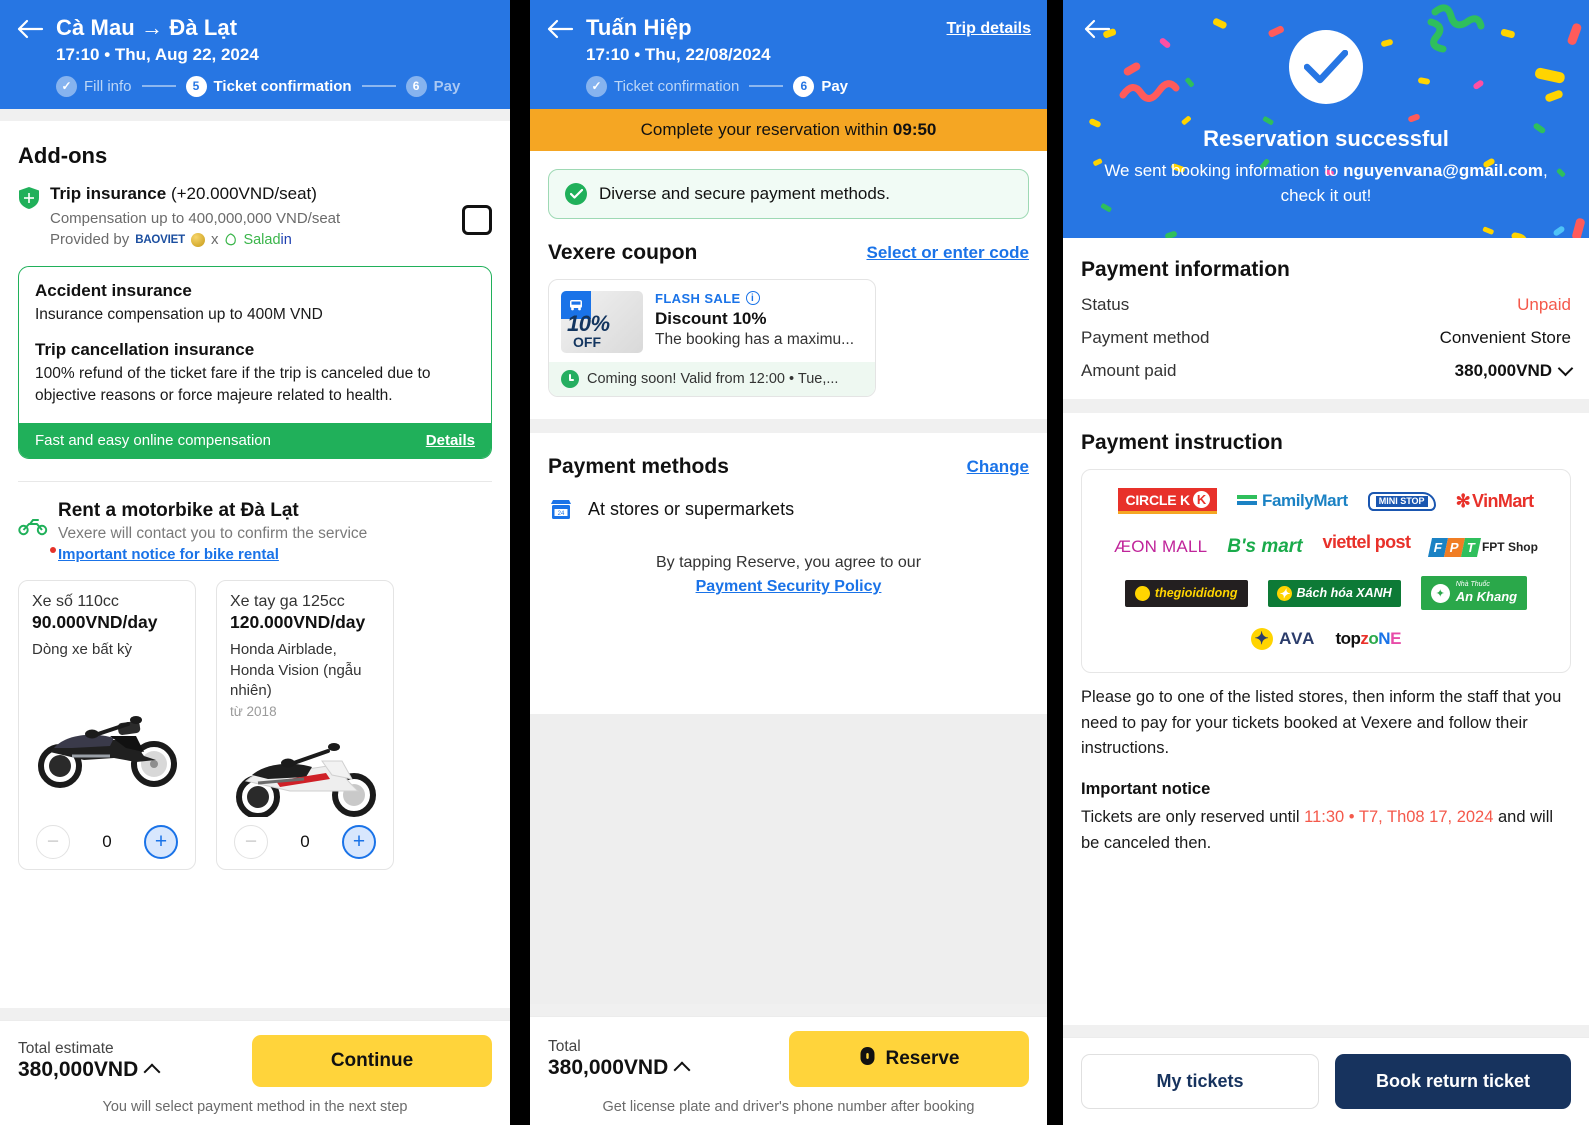  Describe the element at coordinates (1157, 499) in the screenshot. I see `circlek-label: CIRCLE K` at that location.